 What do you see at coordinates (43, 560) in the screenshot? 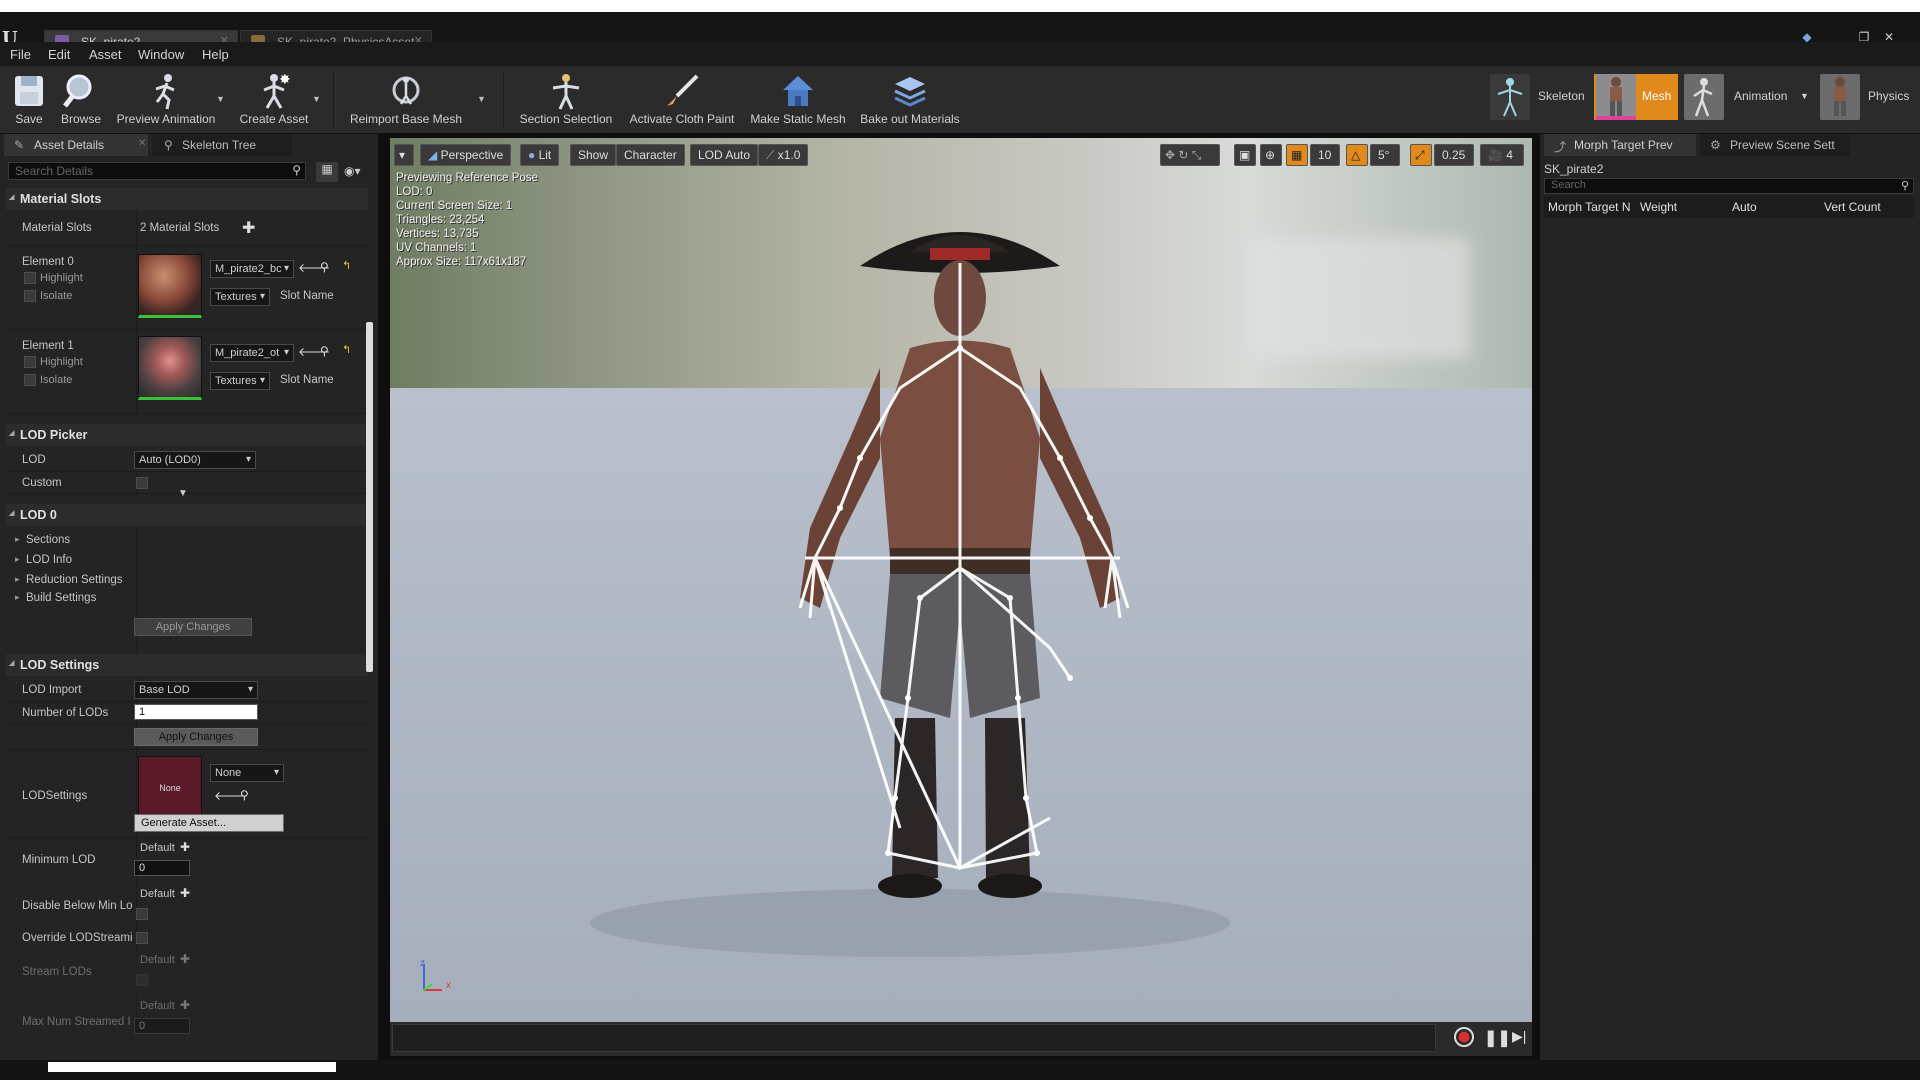
I see `lod-info-item: LOD Info` at bounding box center [43, 560].